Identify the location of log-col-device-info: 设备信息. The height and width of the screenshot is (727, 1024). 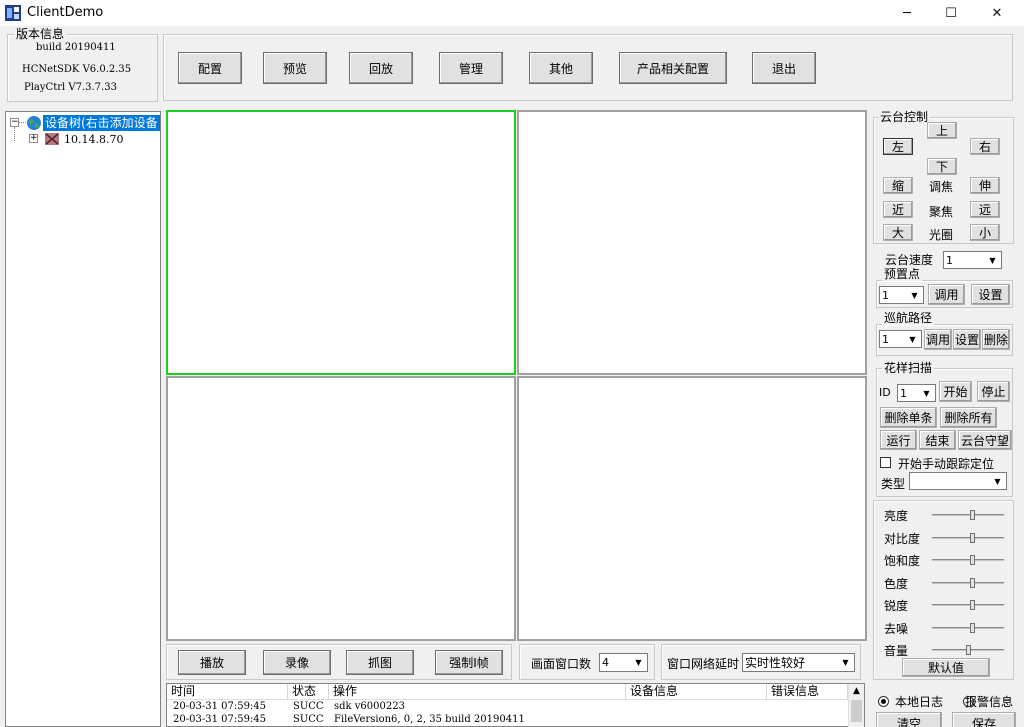
(696, 692).